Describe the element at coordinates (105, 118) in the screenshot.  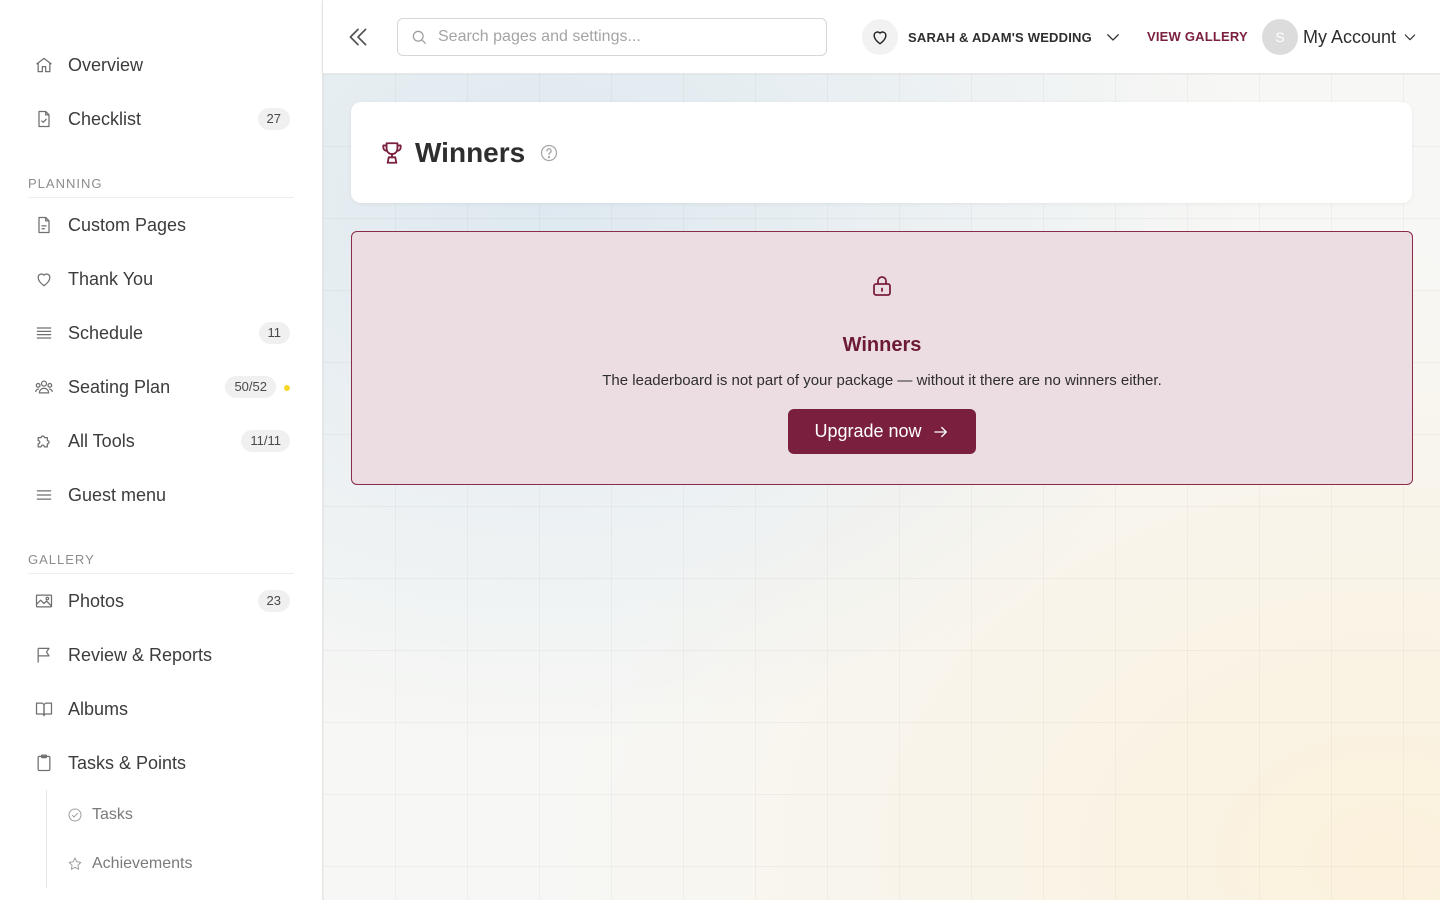
I see `sidebar-item-label: Checklist` at that location.